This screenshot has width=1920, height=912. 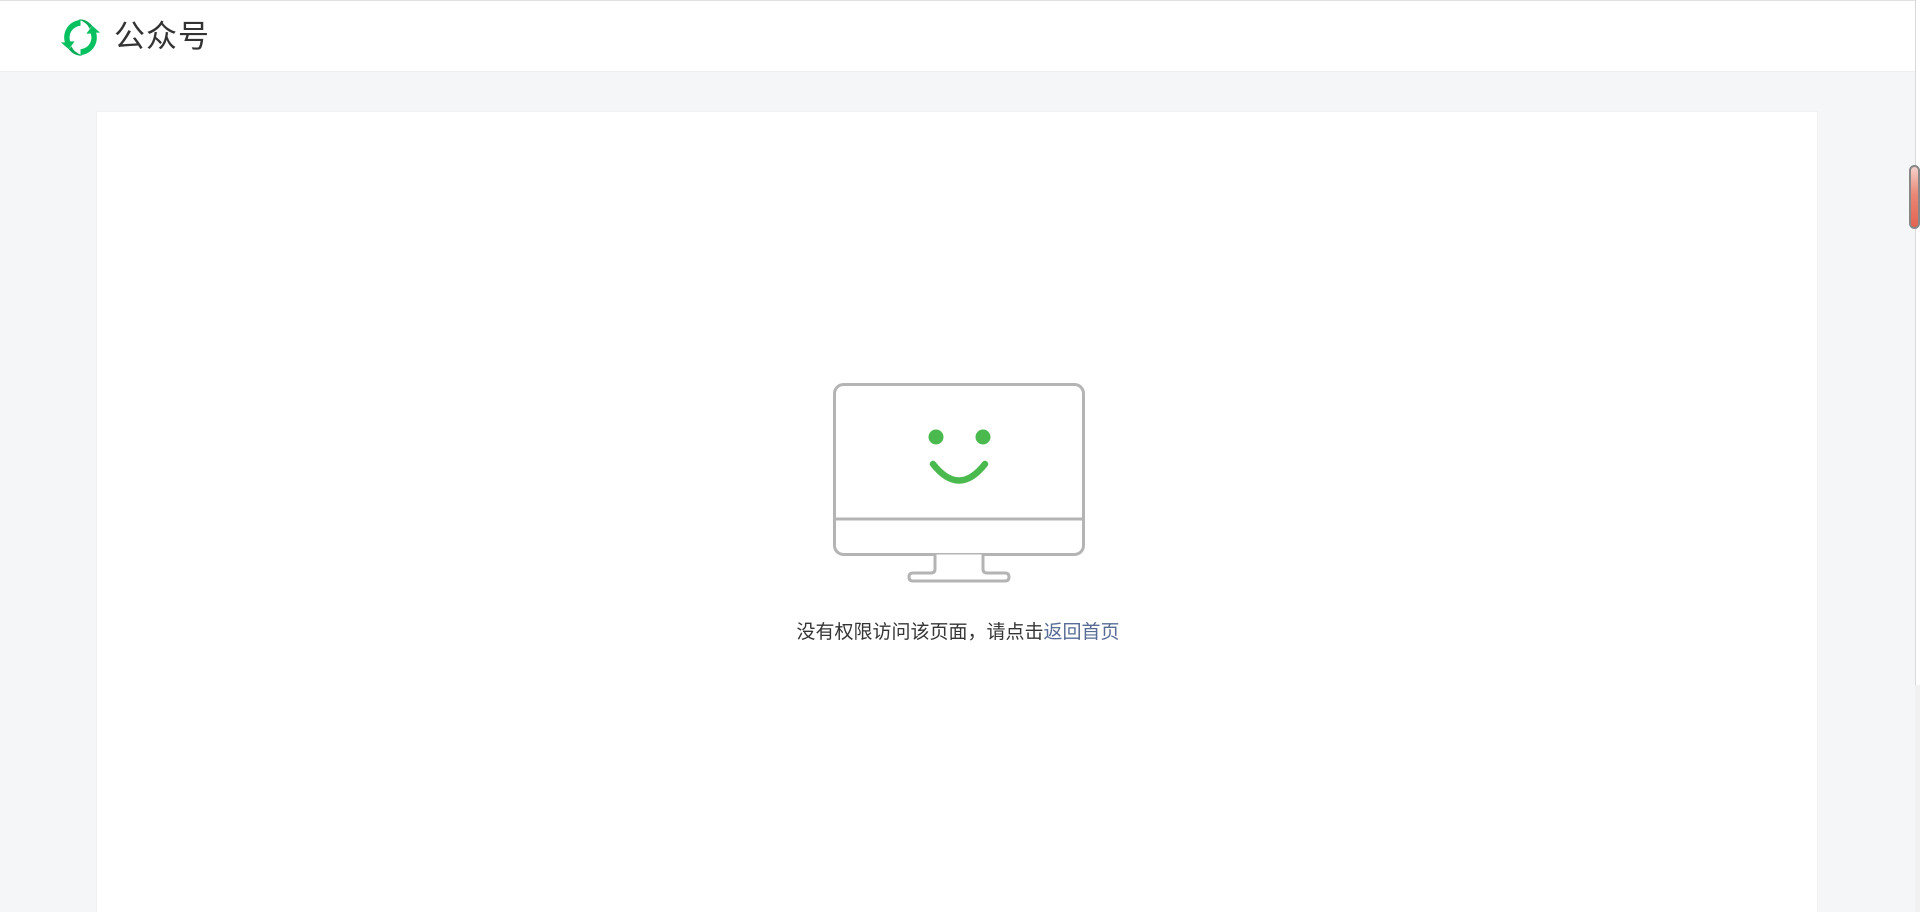 What do you see at coordinates (959, 483) in the screenshot?
I see `smiling-monitor-icon` at bounding box center [959, 483].